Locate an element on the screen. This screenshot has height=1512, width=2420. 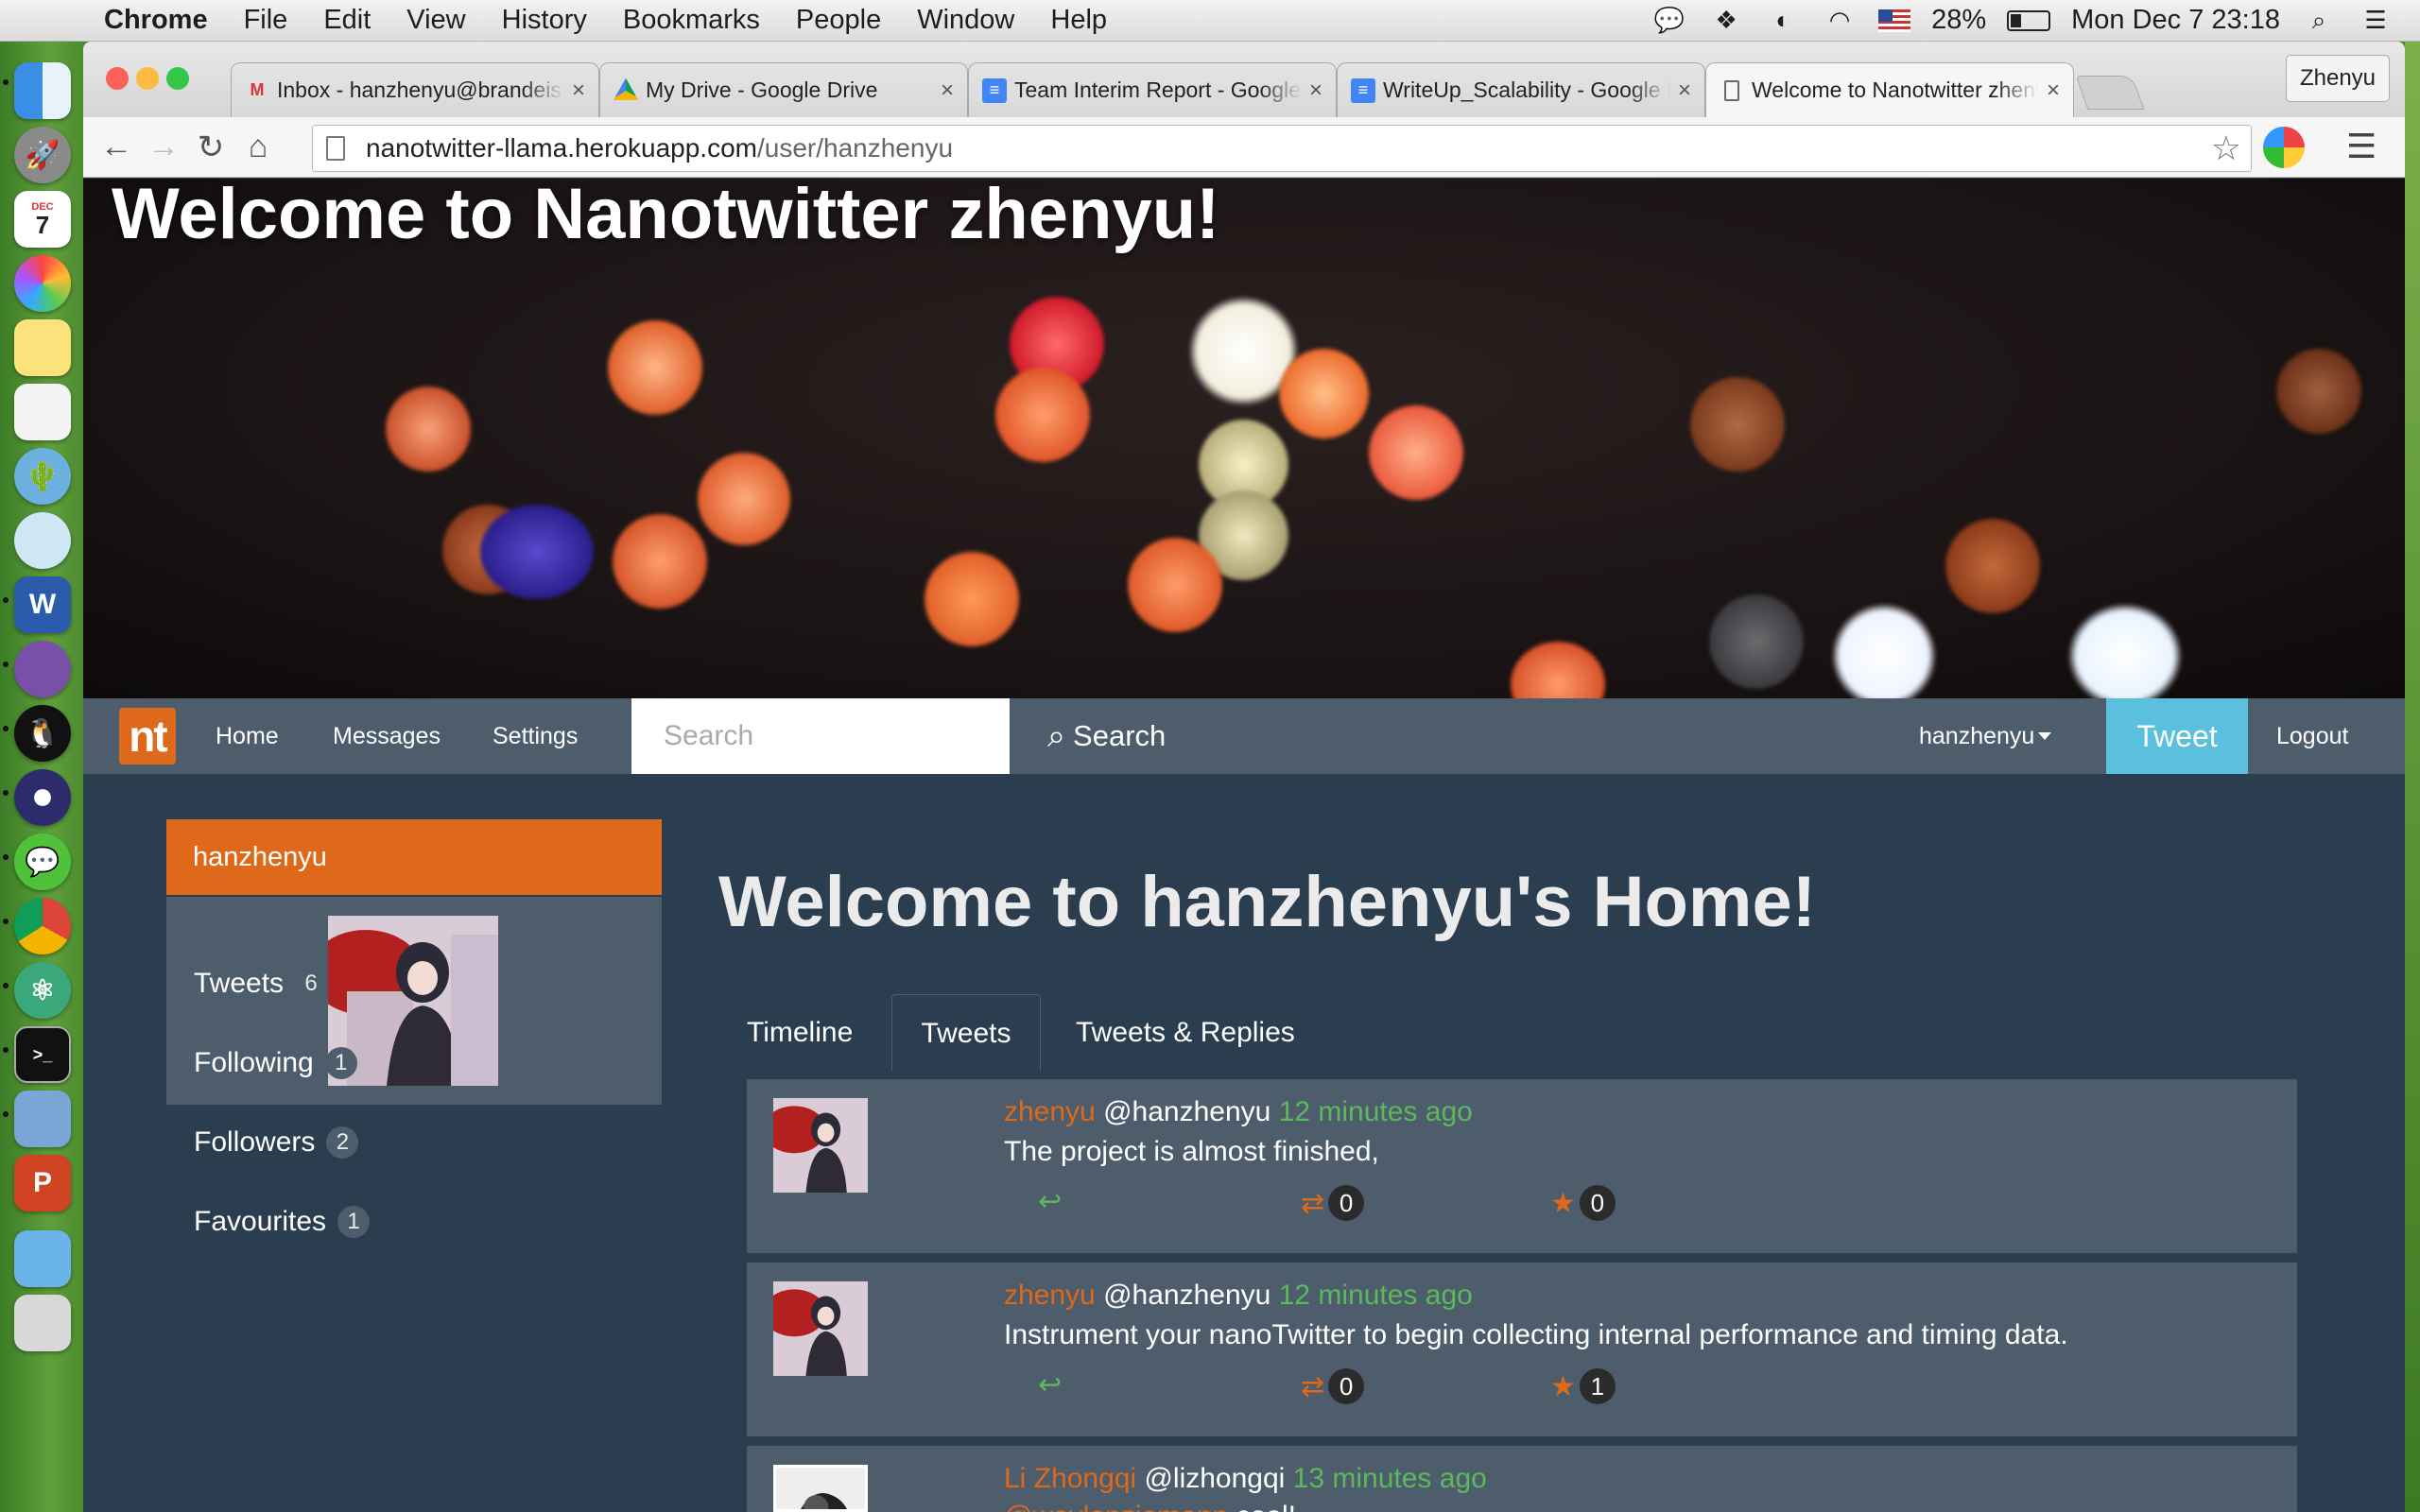
tweet-button: Tweet is located at coordinates (2177, 736).